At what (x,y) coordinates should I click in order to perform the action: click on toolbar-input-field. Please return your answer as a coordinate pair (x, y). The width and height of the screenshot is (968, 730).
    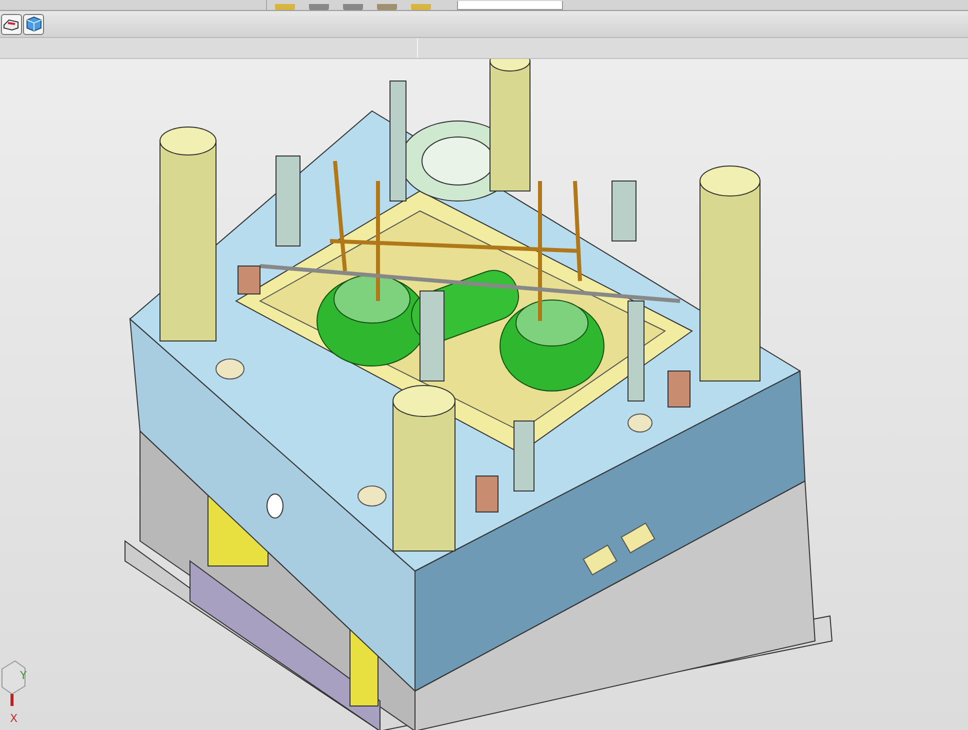
    Looking at the image, I should click on (510, 5).